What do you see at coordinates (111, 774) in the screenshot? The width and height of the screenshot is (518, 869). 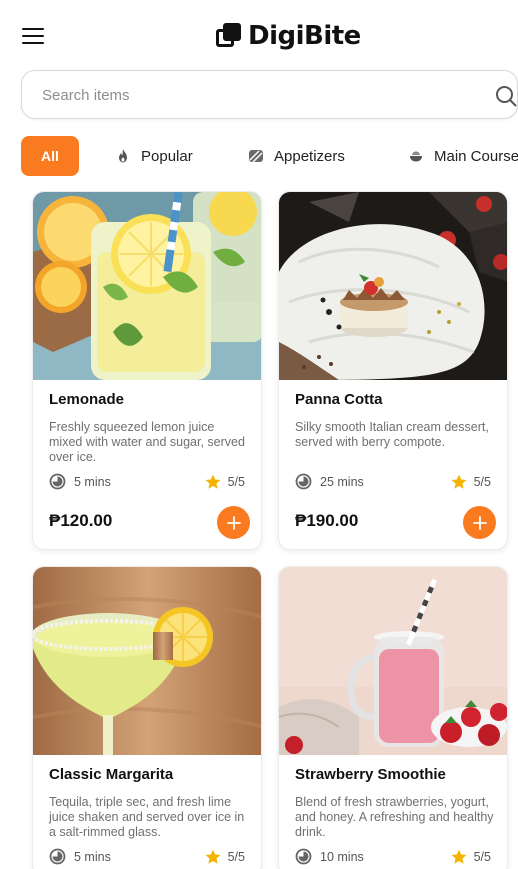 I see `product-title: Classic Margarita` at bounding box center [111, 774].